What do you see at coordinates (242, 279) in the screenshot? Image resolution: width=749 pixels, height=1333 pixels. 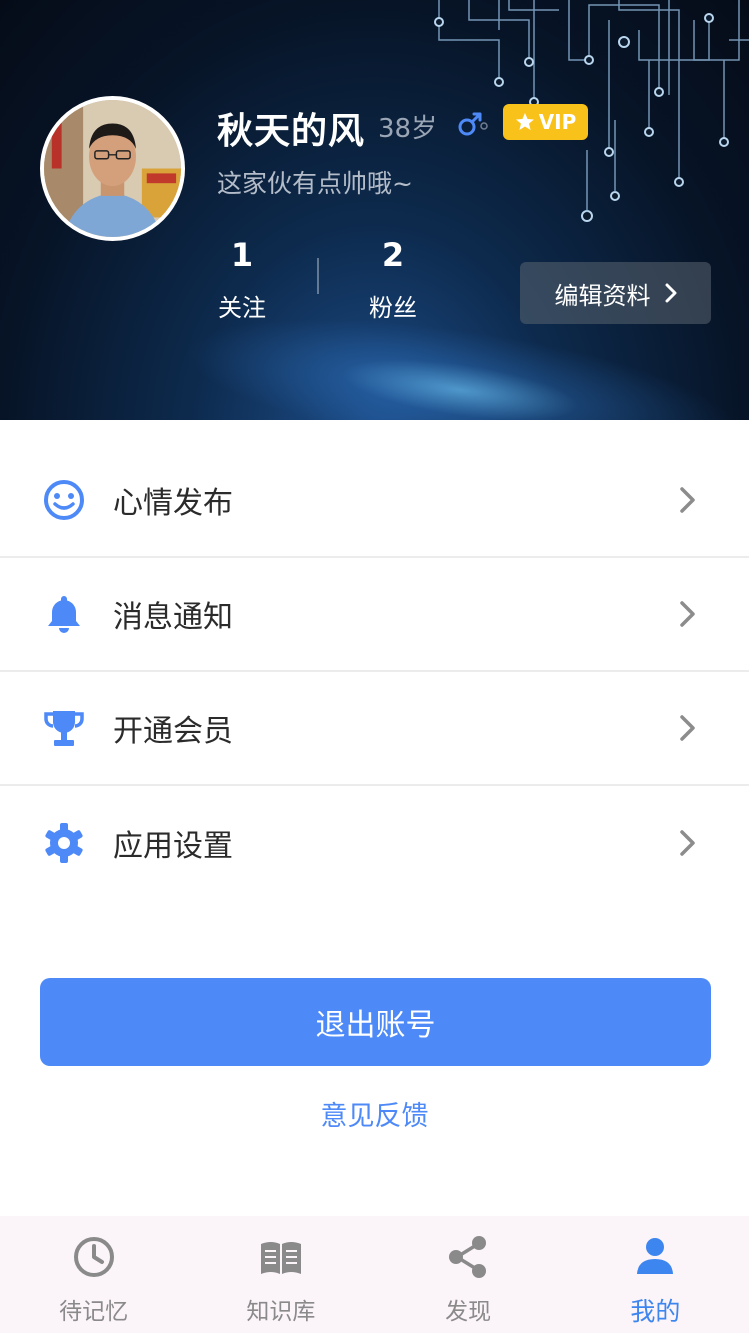 I see `stat-following: 1 关注` at bounding box center [242, 279].